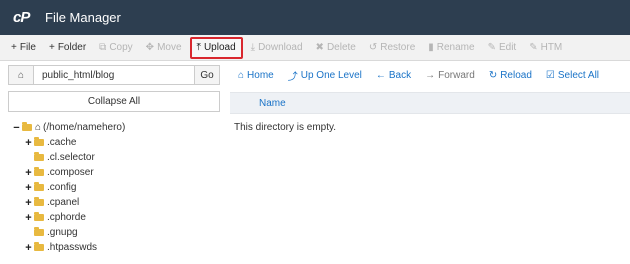 This screenshot has height=264, width=630. Describe the element at coordinates (164, 48) in the screenshot. I see `move-button: ✥ Move` at that location.